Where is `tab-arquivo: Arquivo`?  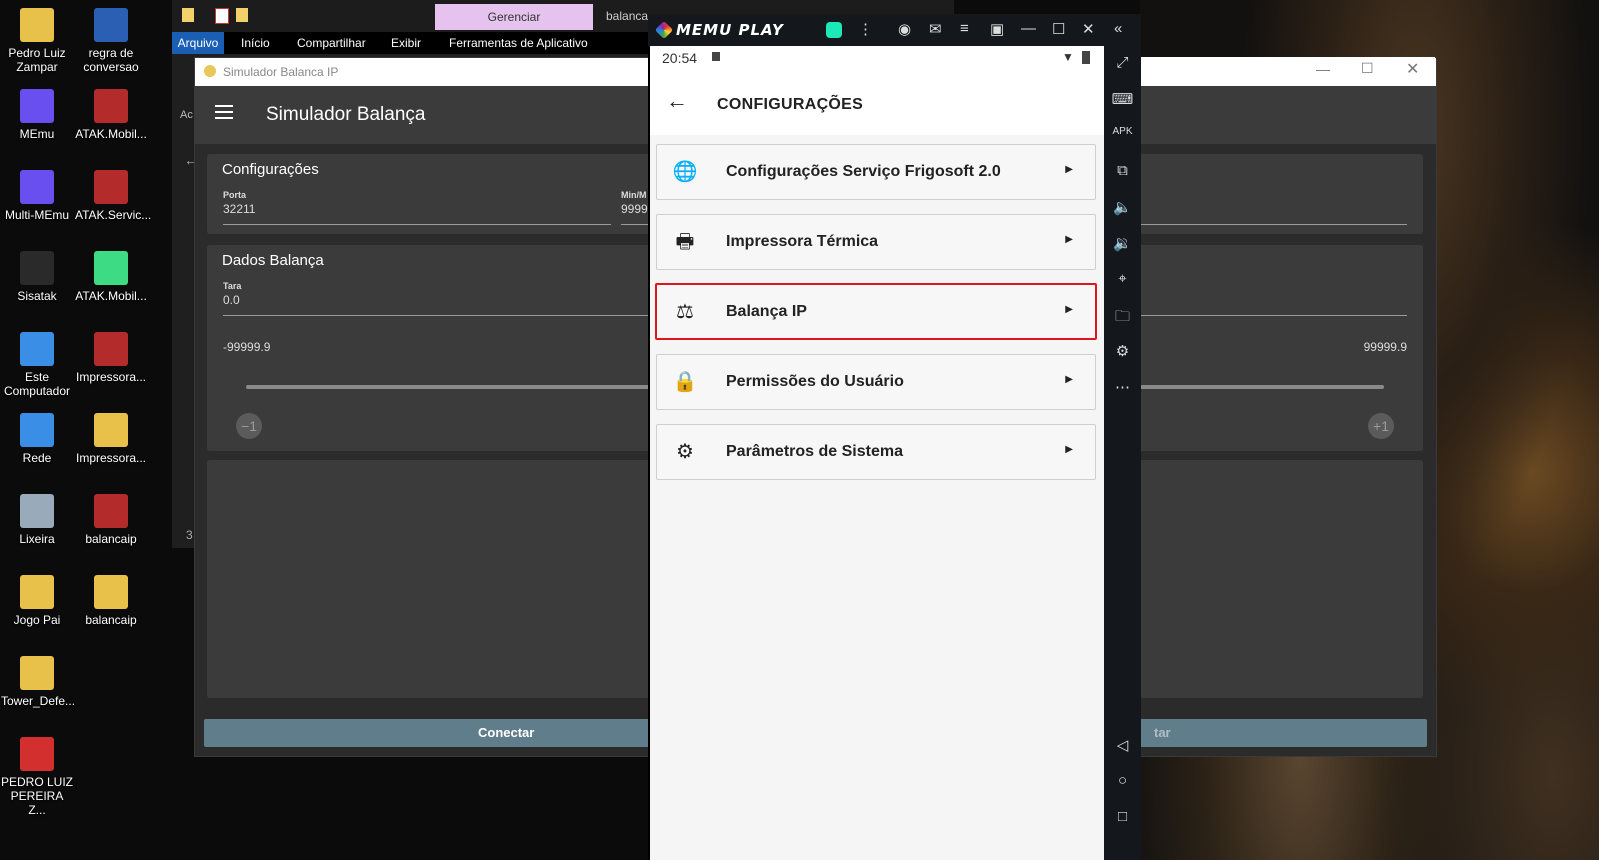
tab-arquivo: Arquivo is located at coordinates (198, 43).